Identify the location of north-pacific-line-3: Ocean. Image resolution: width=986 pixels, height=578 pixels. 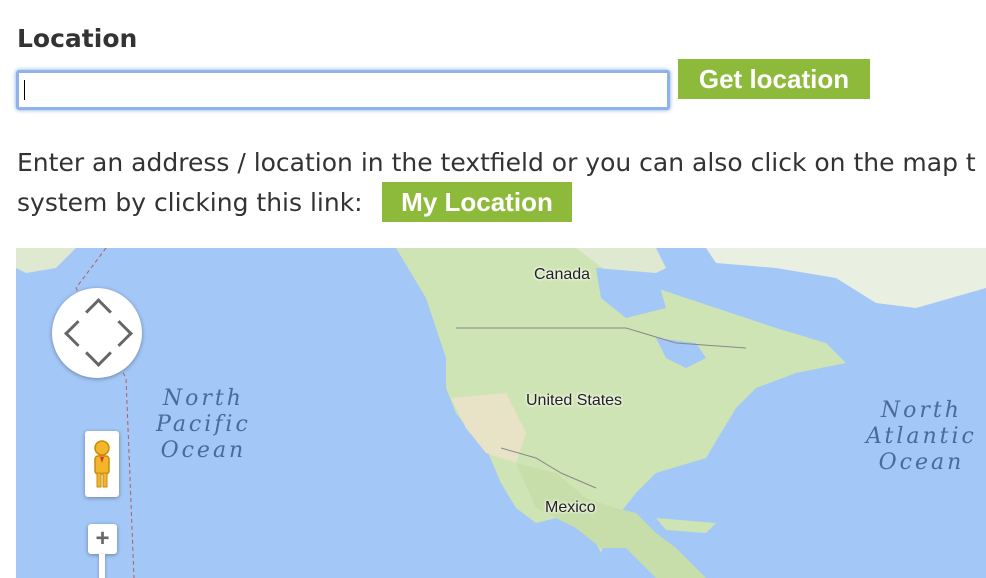
(203, 450).